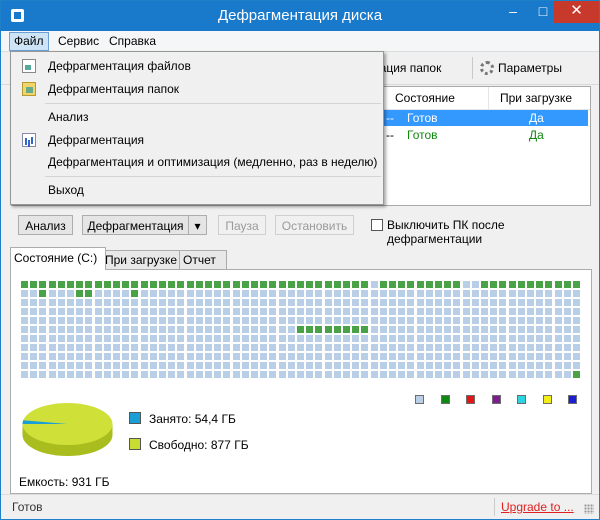 The width and height of the screenshot is (600, 520). What do you see at coordinates (576, 12) in the screenshot?
I see `close-button: ✕` at bounding box center [576, 12].